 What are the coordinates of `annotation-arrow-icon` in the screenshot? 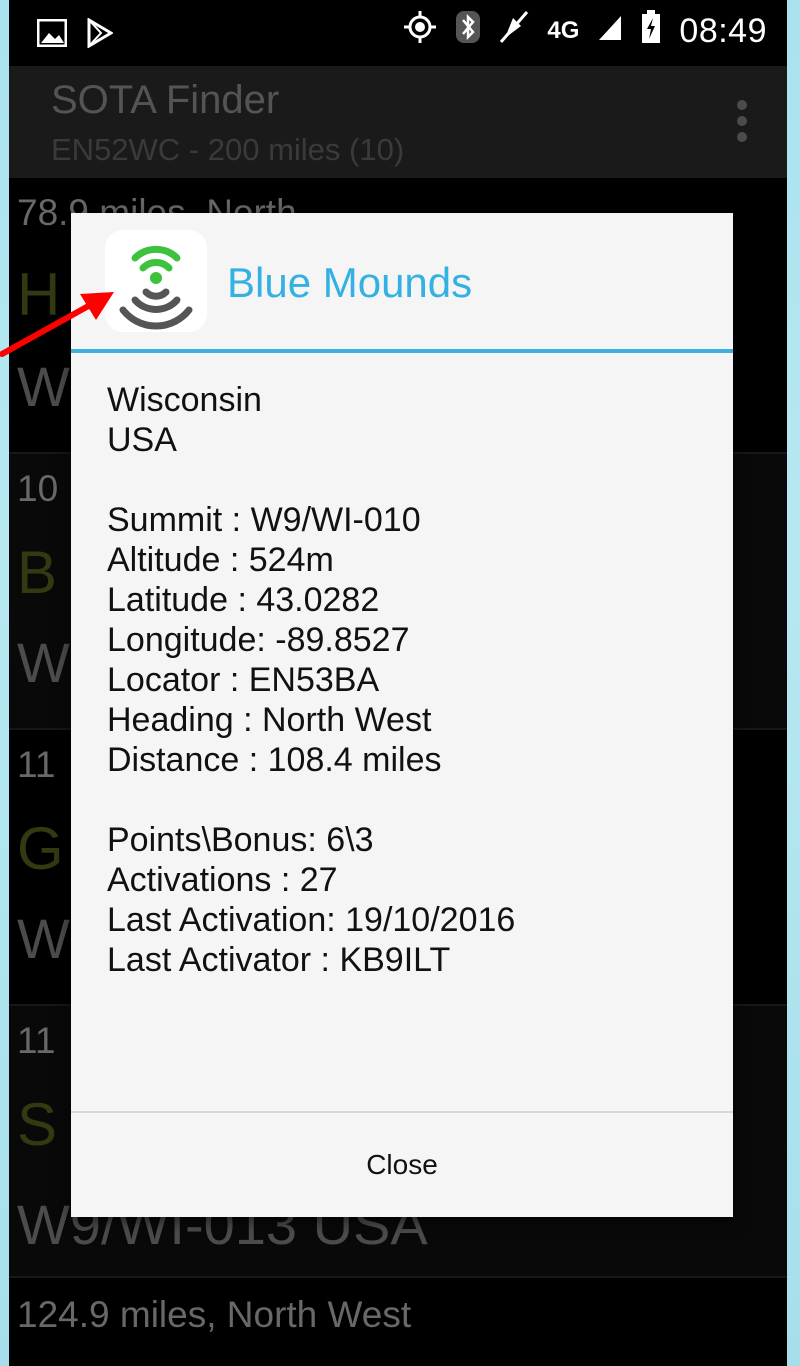 It's located at (57, 324).